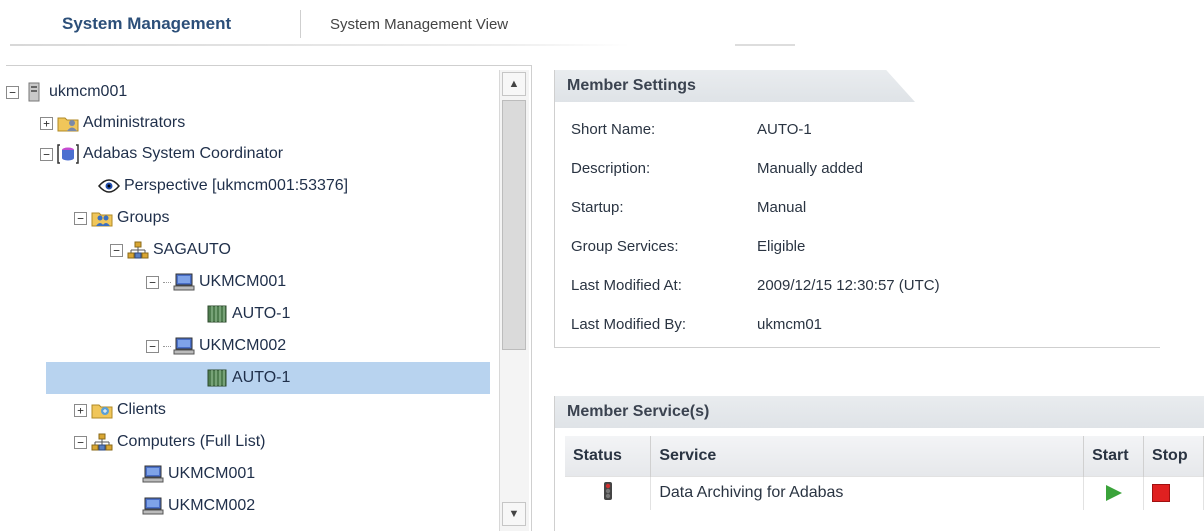  I want to click on column-header-stop: Stop, so click(1173, 456).